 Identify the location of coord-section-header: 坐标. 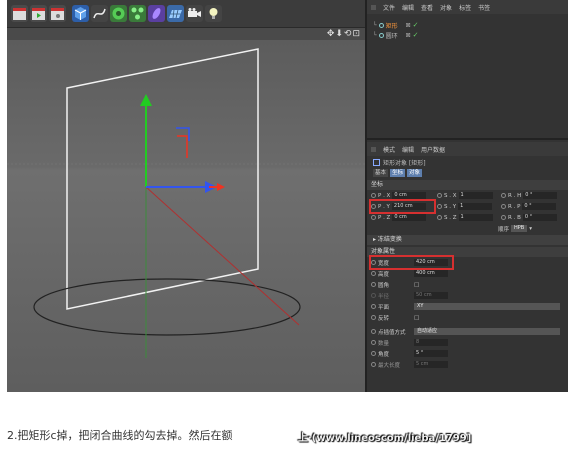
(467, 185).